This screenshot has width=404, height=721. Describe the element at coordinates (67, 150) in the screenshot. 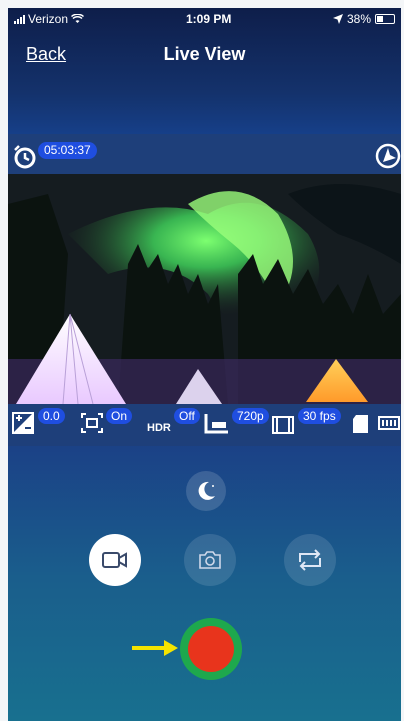

I see `elapsed-timer: 05:03:37` at that location.